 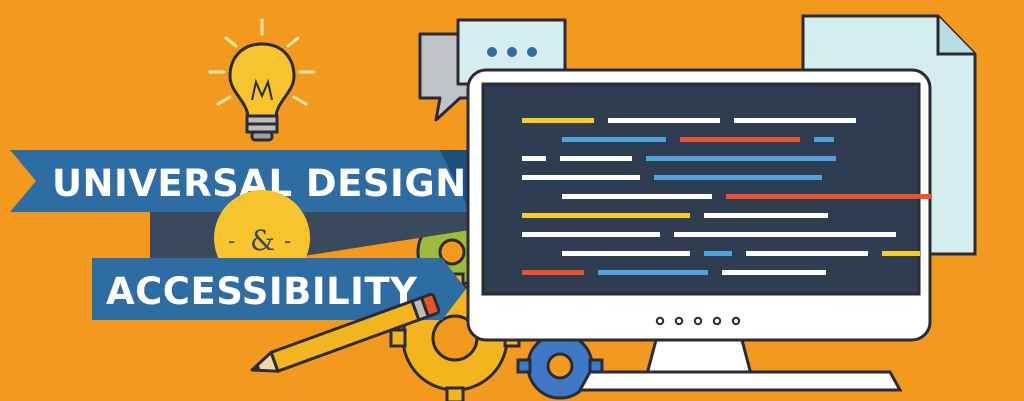 What do you see at coordinates (287, 241) in the screenshot?
I see `ampersand-dash-right: -` at bounding box center [287, 241].